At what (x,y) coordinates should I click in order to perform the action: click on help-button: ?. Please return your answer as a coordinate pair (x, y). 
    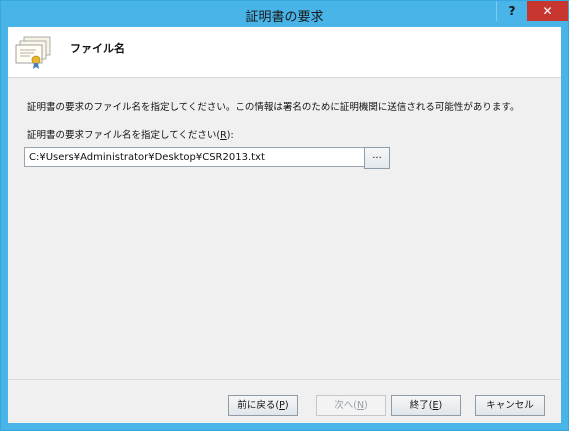
    Looking at the image, I should click on (511, 11).